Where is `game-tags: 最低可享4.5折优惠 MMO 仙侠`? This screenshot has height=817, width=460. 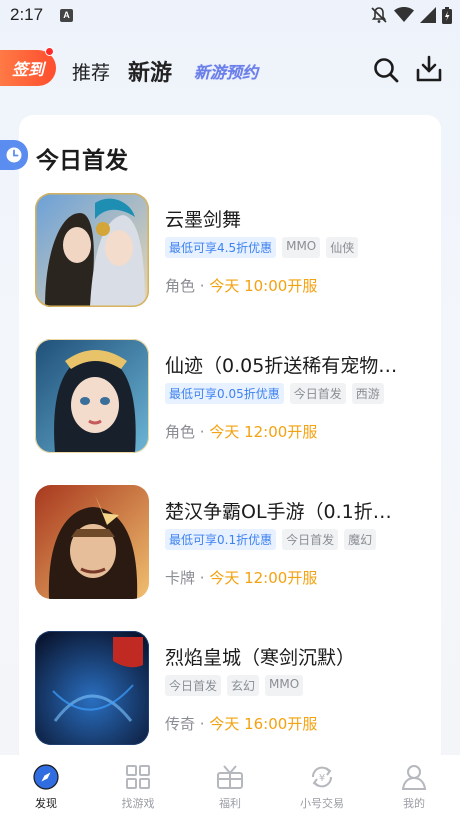 game-tags: 最低可享4.5折优惠 MMO 仙侠 is located at coordinates (262, 247).